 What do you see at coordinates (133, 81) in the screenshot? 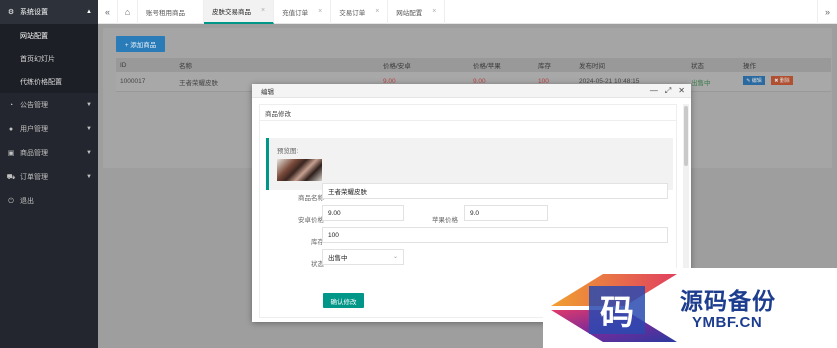
I see `cell-id: 1000017` at bounding box center [133, 81].